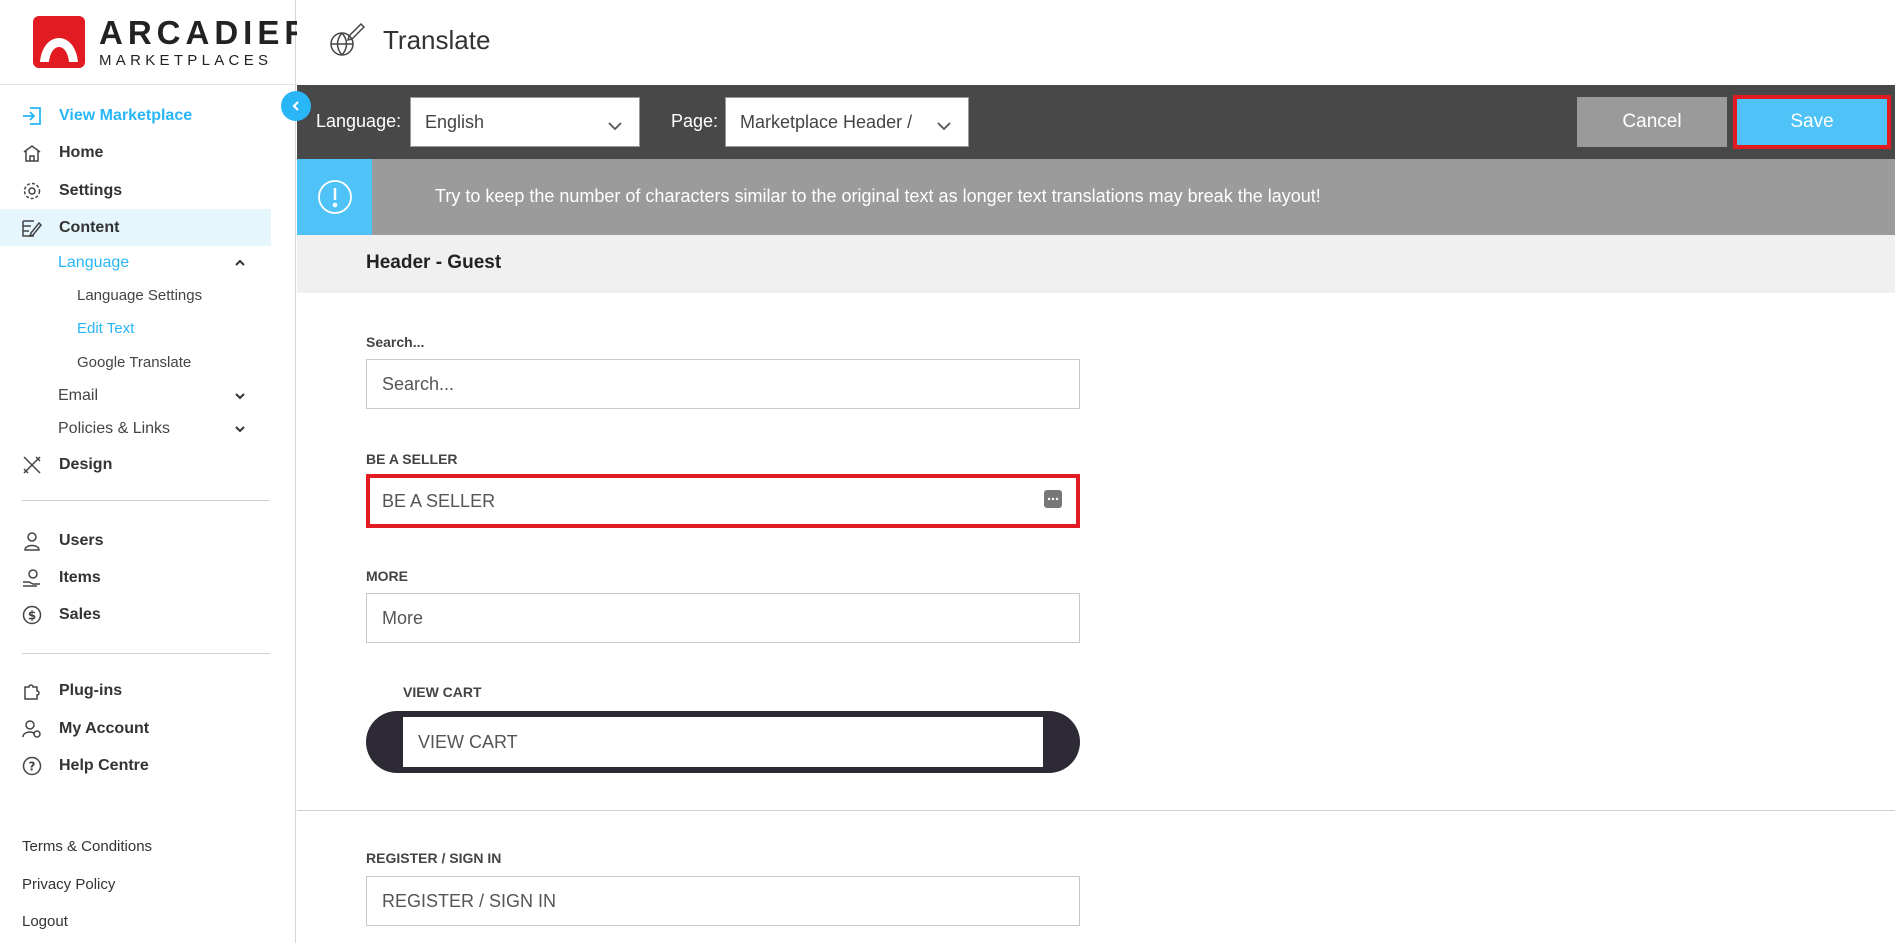 Image resolution: width=1895 pixels, height=943 pixels. What do you see at coordinates (32, 153) in the screenshot?
I see `home-icon` at bounding box center [32, 153].